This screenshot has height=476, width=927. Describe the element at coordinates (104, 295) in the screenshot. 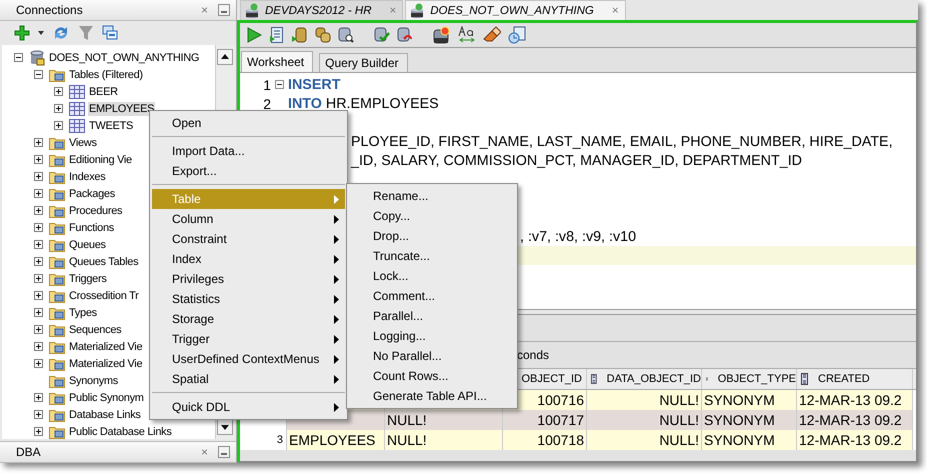

I see `tree-item: Crossedition Tr` at that location.